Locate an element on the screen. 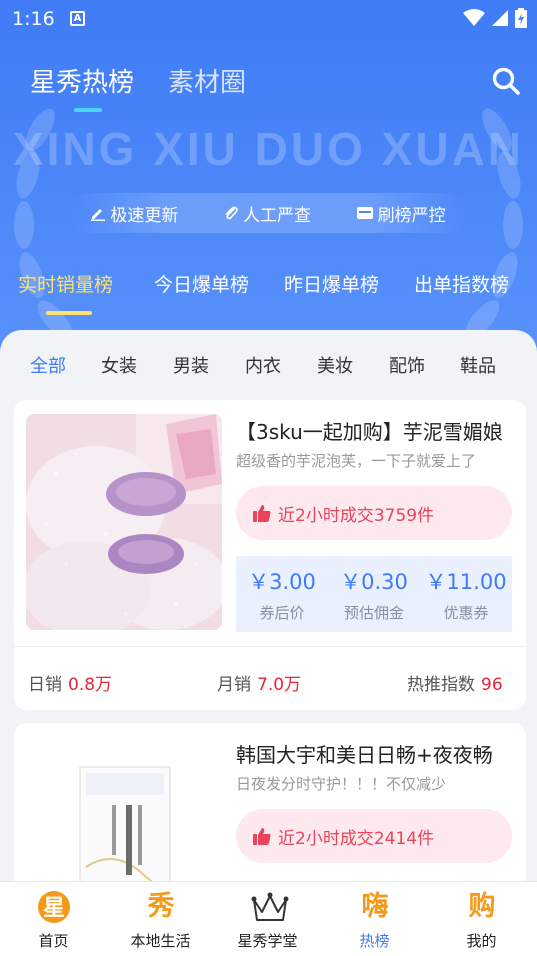  battery-icon is located at coordinates (521, 18).